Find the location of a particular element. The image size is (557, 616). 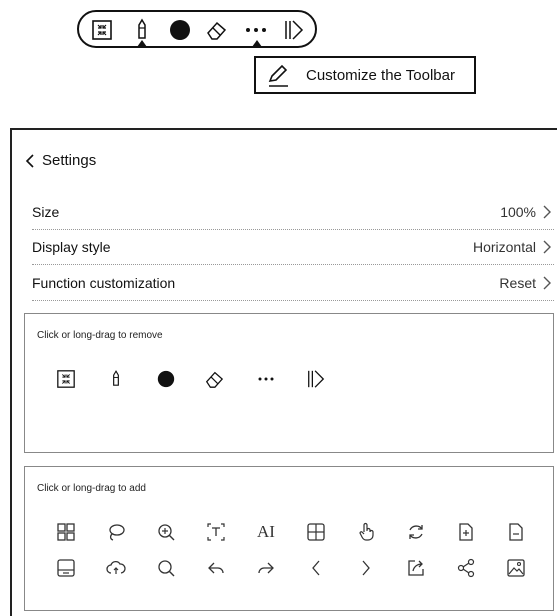

export-icon is located at coordinates (416, 568).